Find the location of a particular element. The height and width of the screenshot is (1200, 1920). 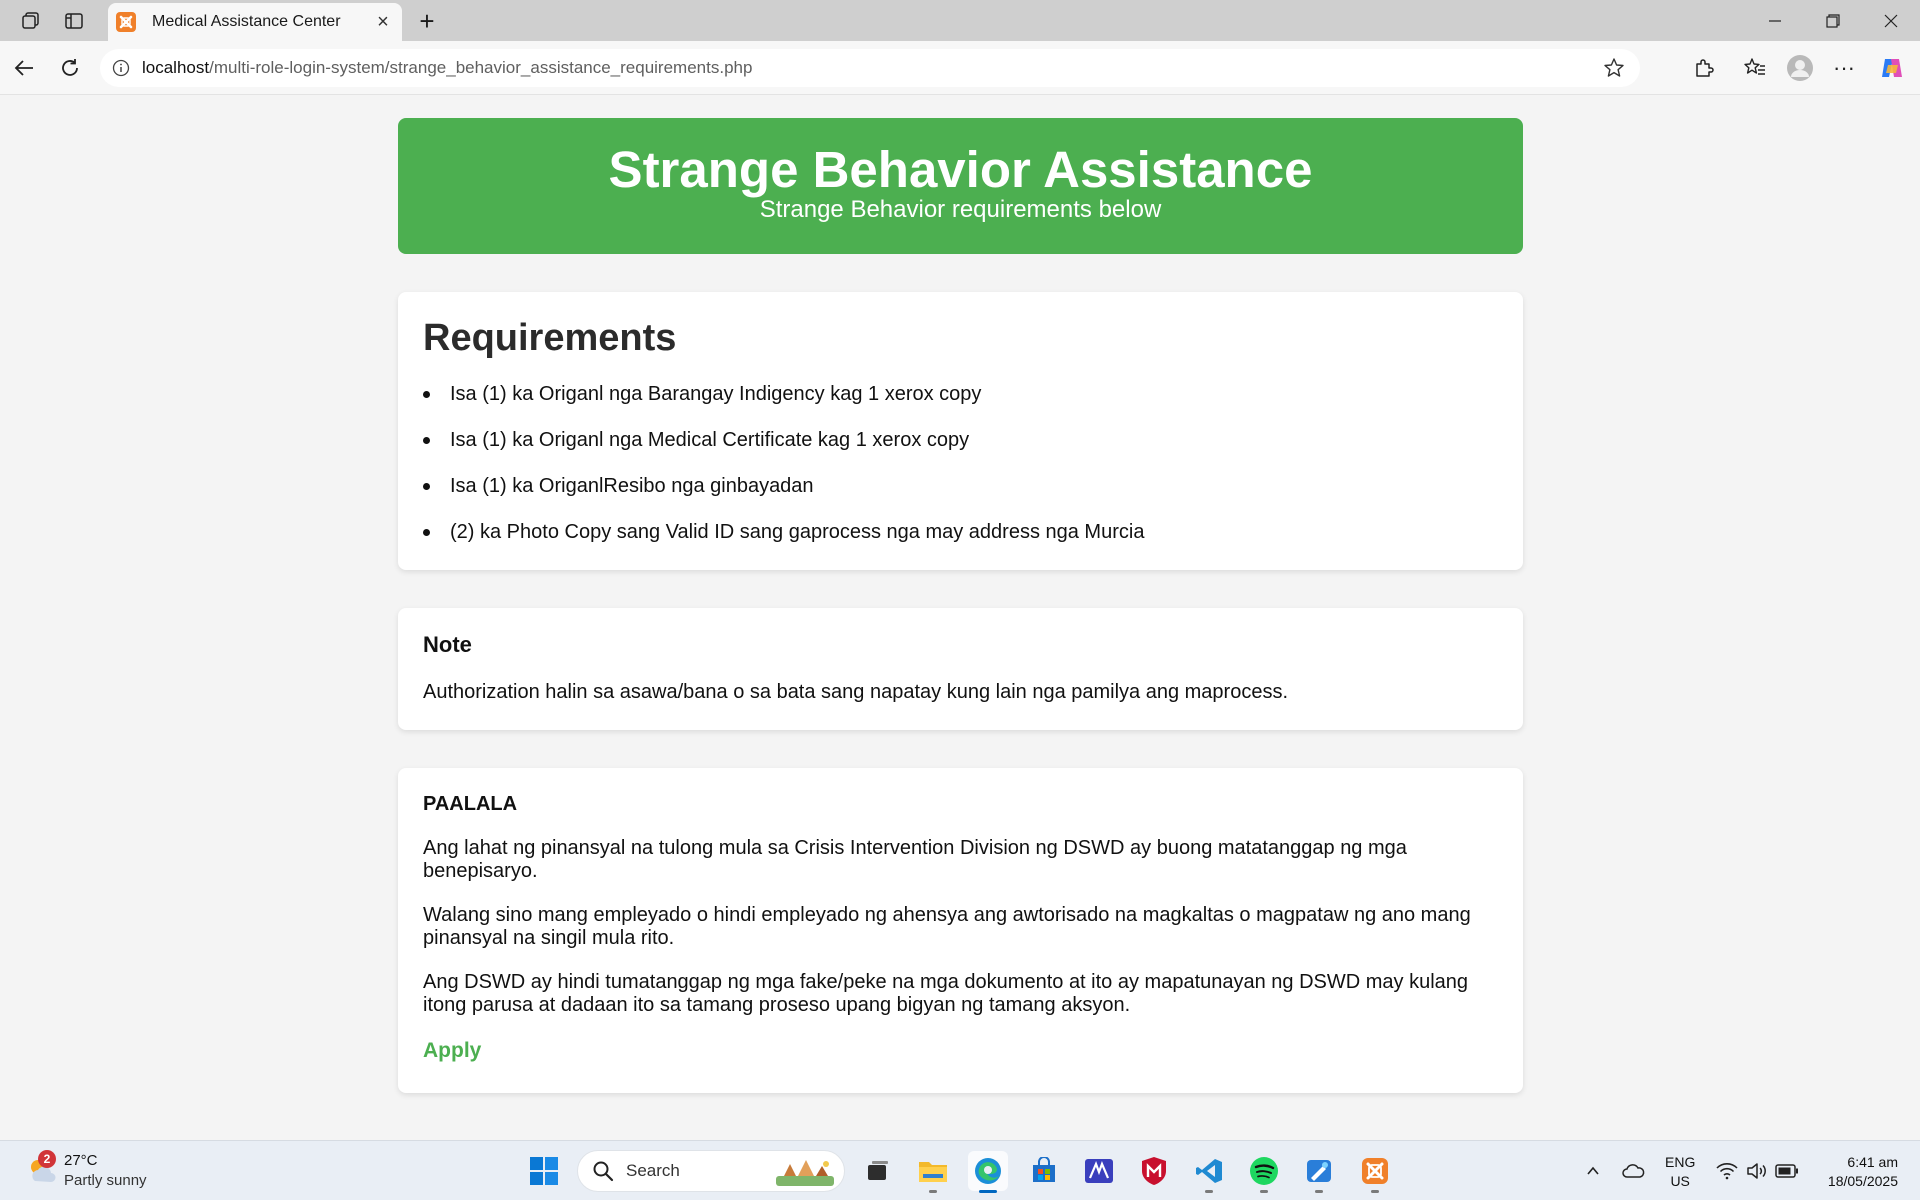

store-icon is located at coordinates (1044, 1169).